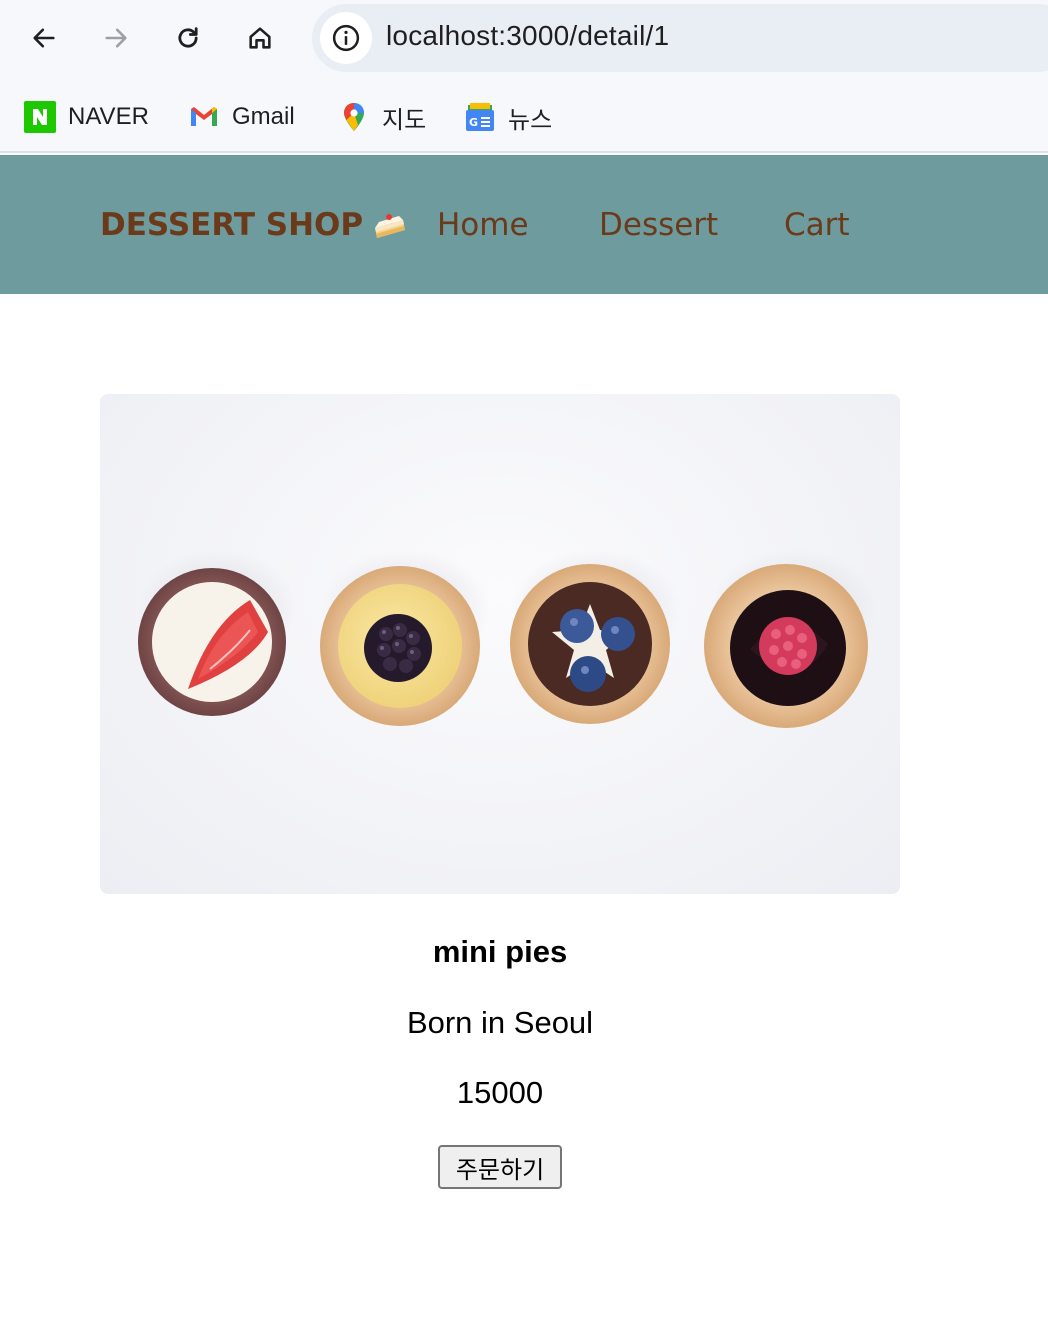  Describe the element at coordinates (473, 122) in the screenshot. I see `svg-text: G` at that location.